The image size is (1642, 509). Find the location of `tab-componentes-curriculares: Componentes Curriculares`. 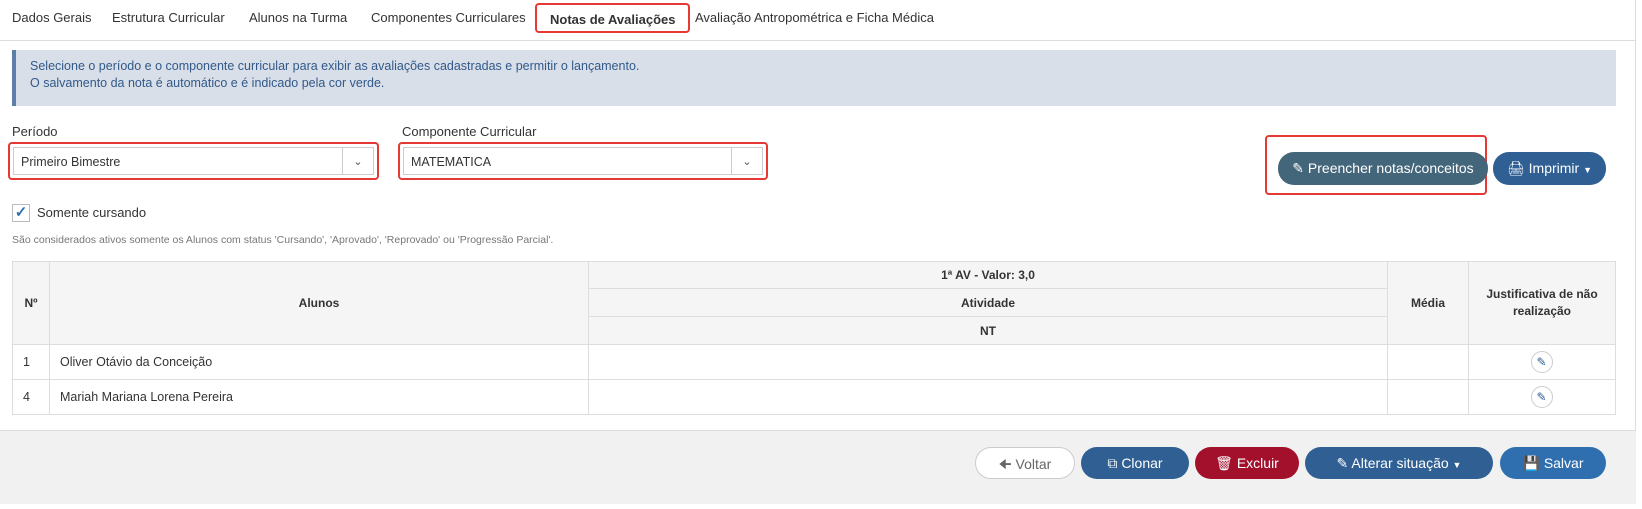

tab-componentes-curriculares: Componentes Curriculares is located at coordinates (448, 17).